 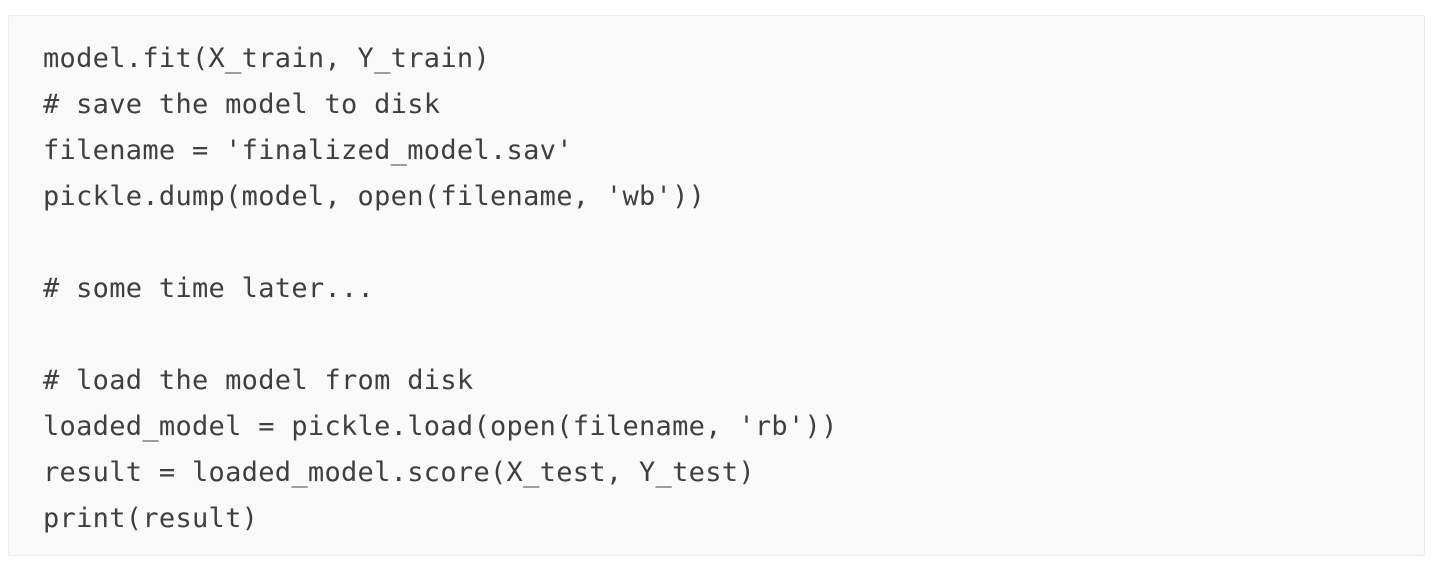 What do you see at coordinates (258, 380) in the screenshot?
I see `code-line-8: # load the model from disk` at bounding box center [258, 380].